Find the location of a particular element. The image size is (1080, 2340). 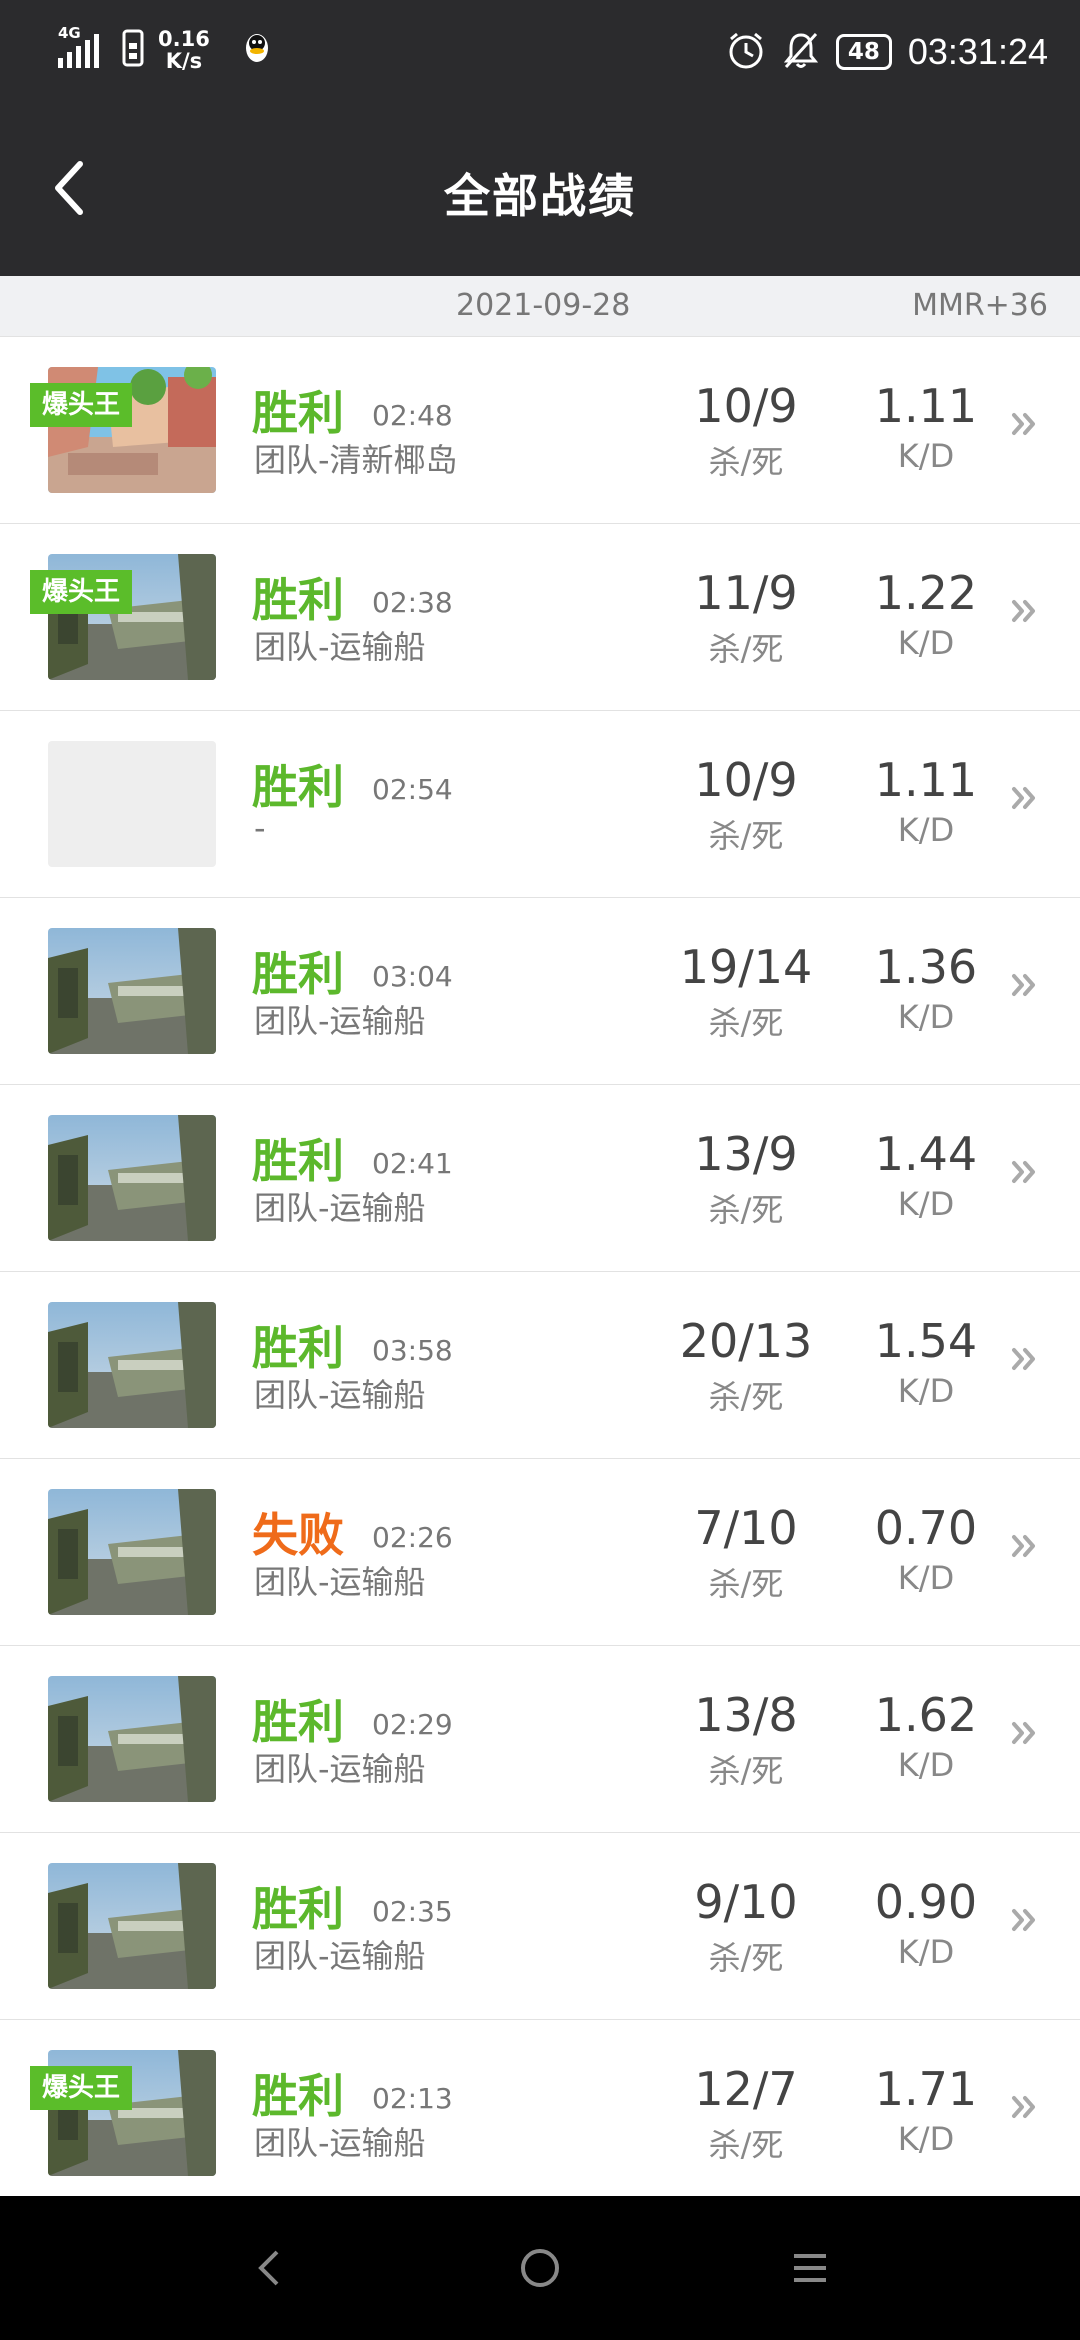

status-bar: 4G 0.16 K/s 48 03:31:24 is located at coordinates (540, 55).